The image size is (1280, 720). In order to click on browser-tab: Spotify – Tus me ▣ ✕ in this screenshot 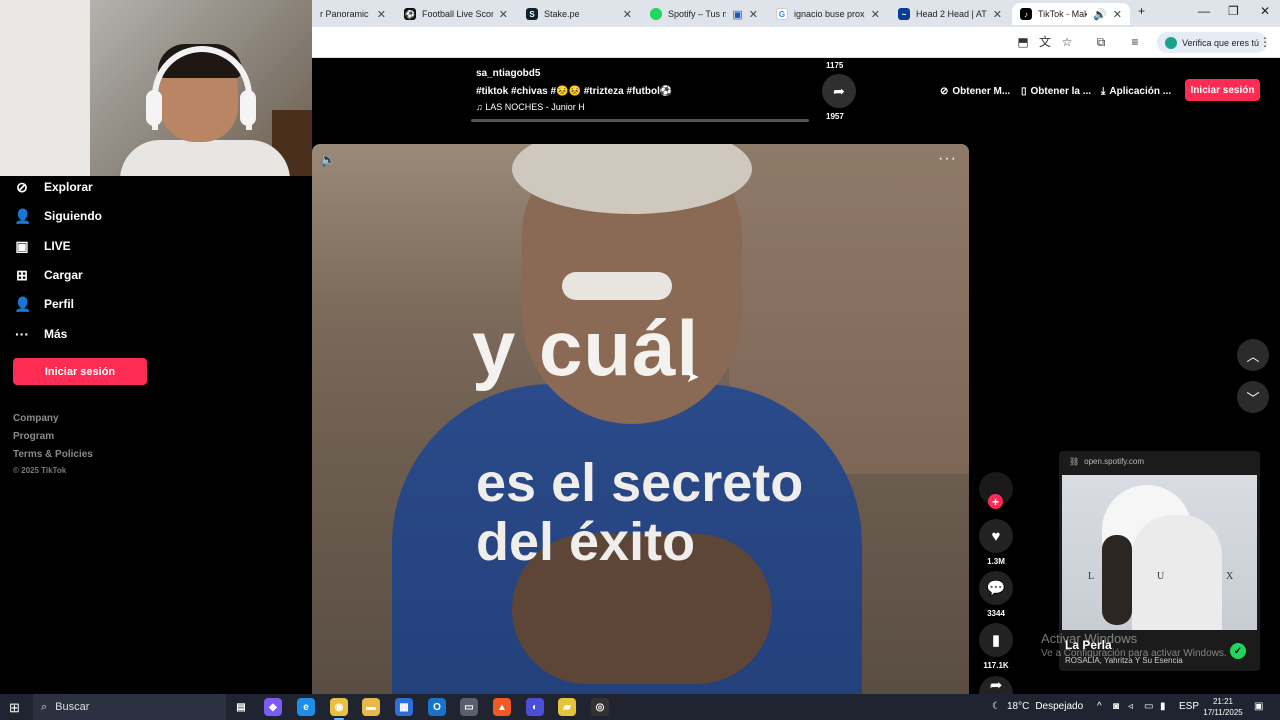, I will do `click(704, 14)`.